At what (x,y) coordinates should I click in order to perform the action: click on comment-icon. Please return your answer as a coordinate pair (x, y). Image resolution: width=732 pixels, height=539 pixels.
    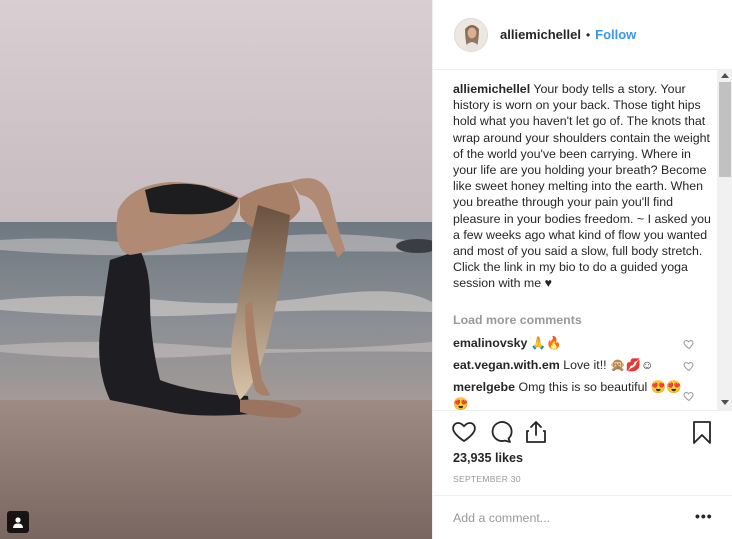
    Looking at the image, I should click on (500, 432).